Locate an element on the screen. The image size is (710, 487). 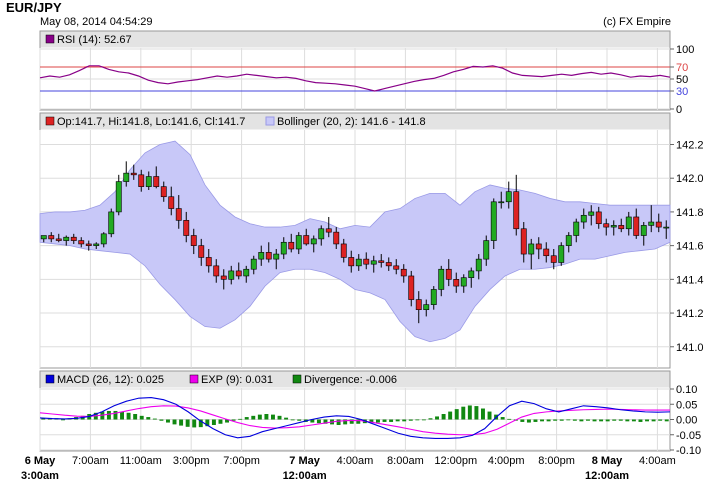
rsi-legend-label: RSI (14): 52.67 is located at coordinates (94, 40).